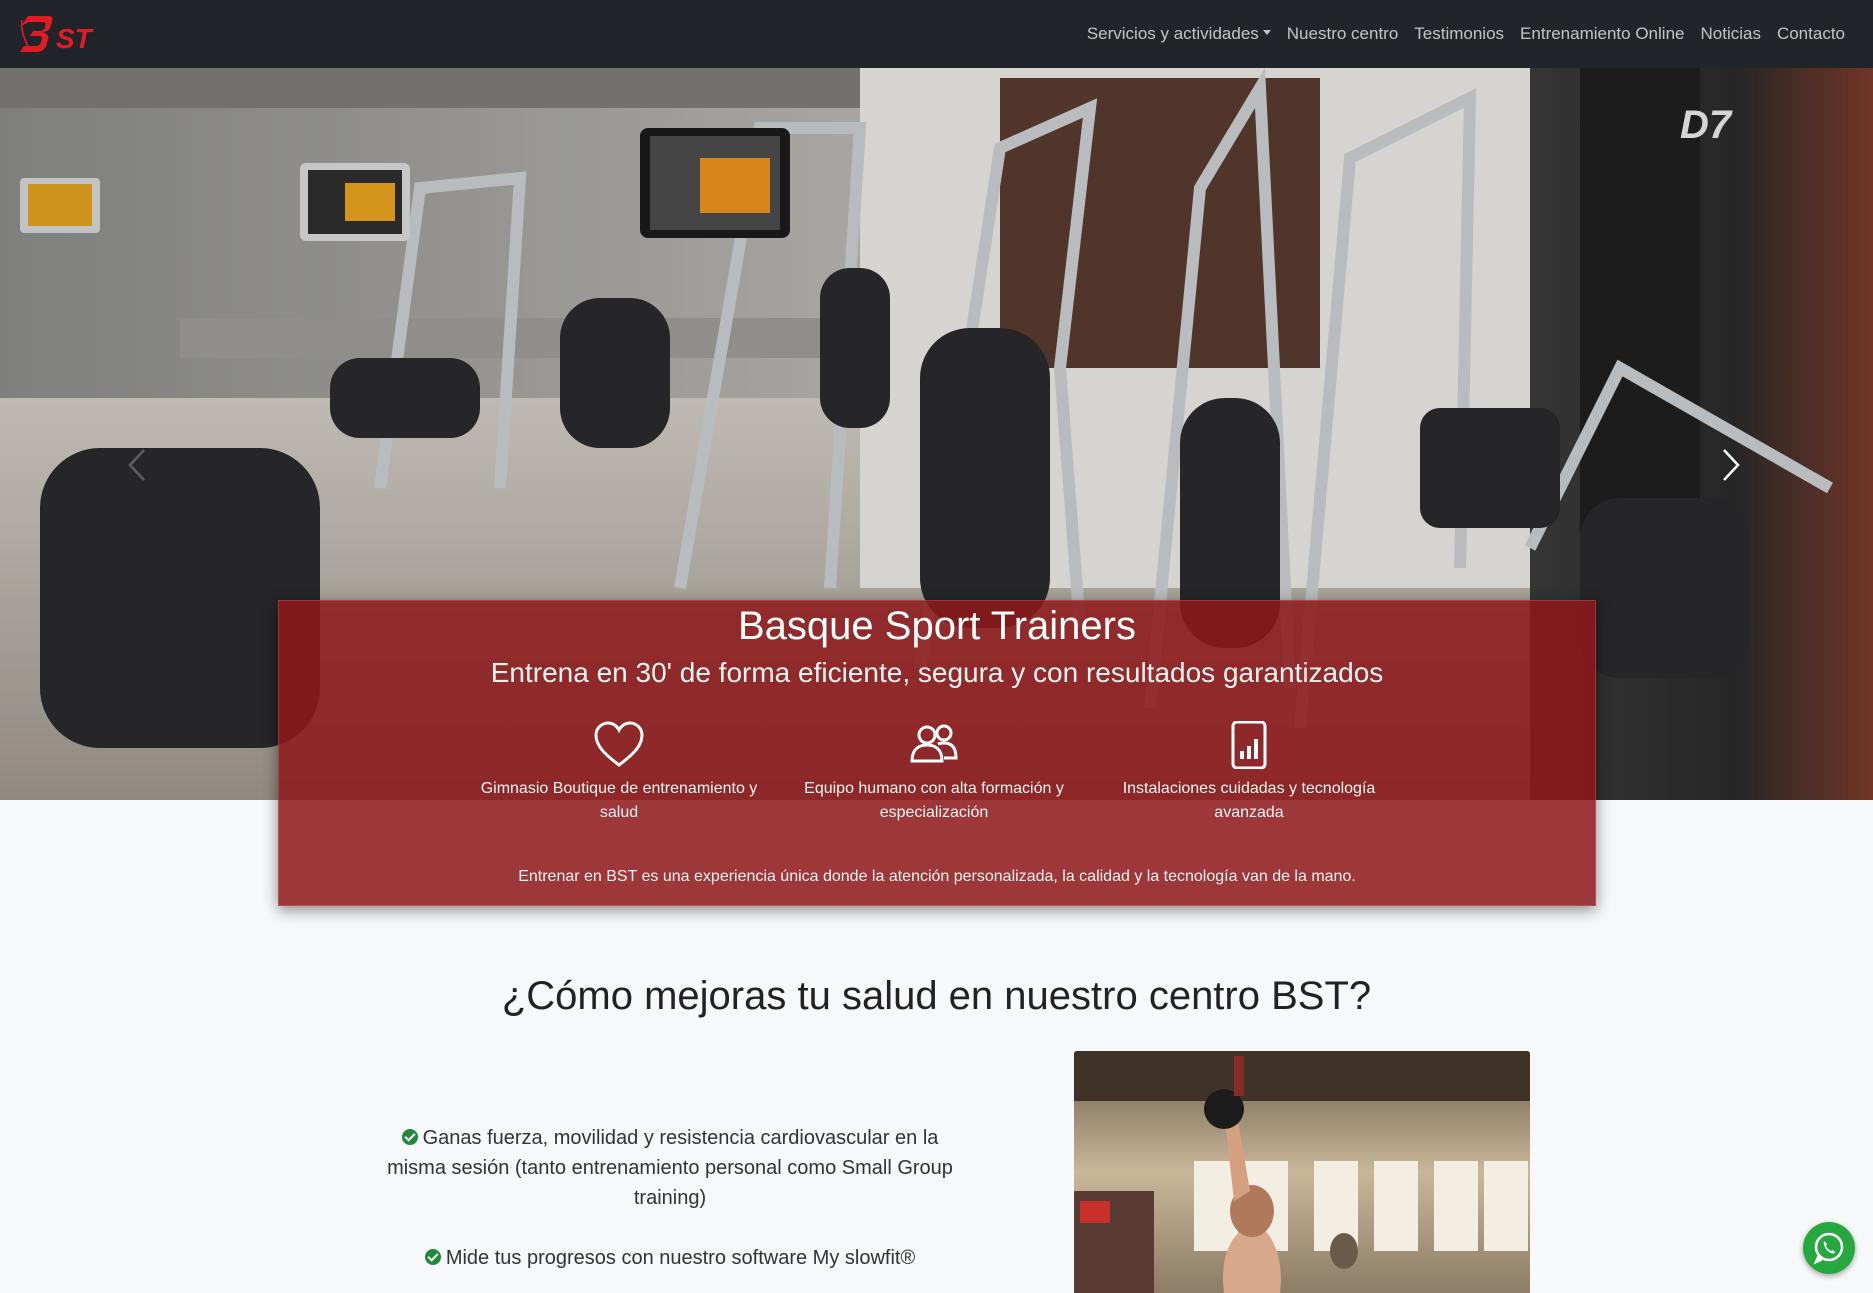  Describe the element at coordinates (1302, 1172) in the screenshot. I see `training-photo` at that location.